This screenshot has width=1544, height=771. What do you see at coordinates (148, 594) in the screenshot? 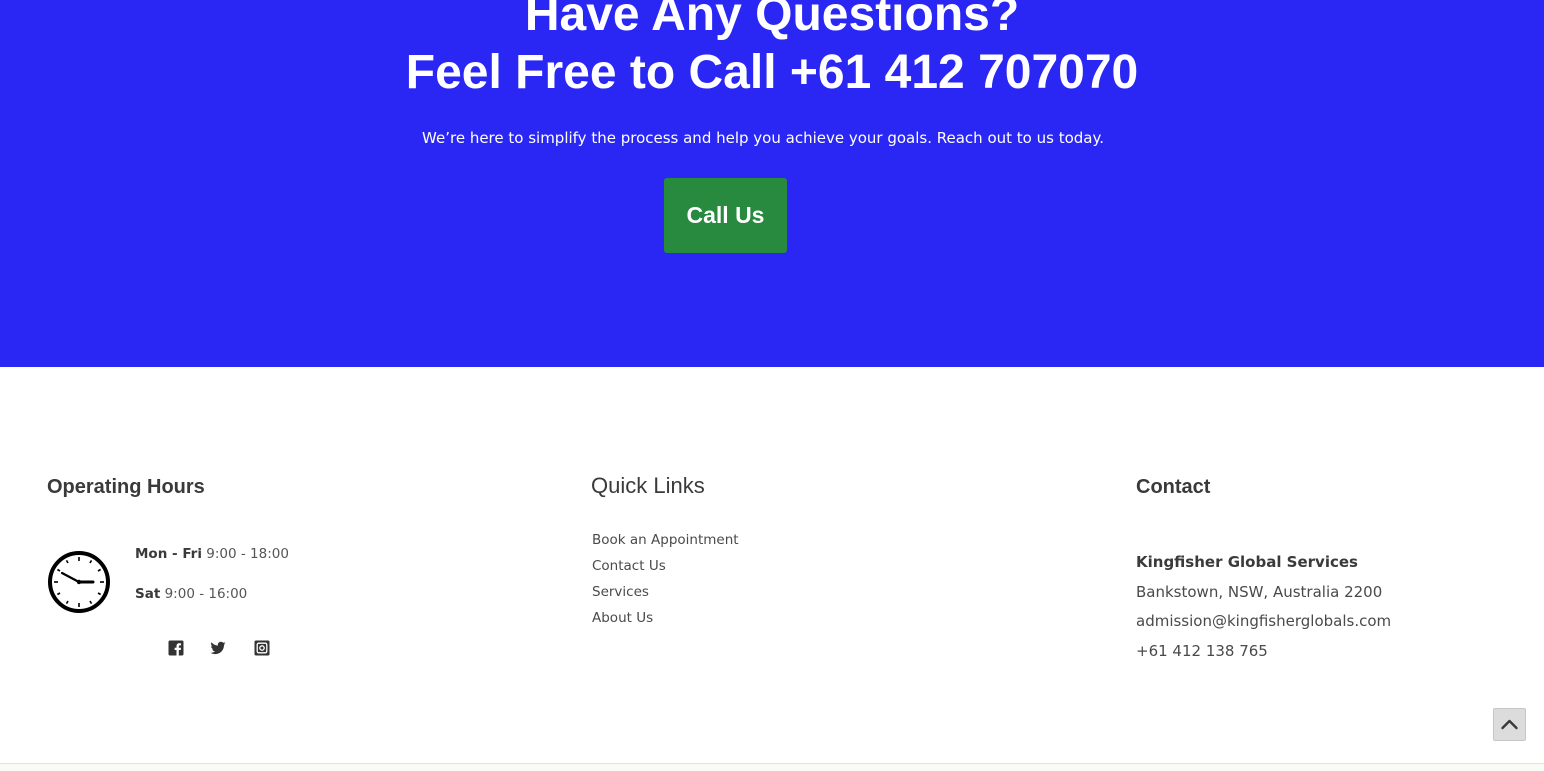
I see `hours-day-label: Sat` at bounding box center [148, 594].